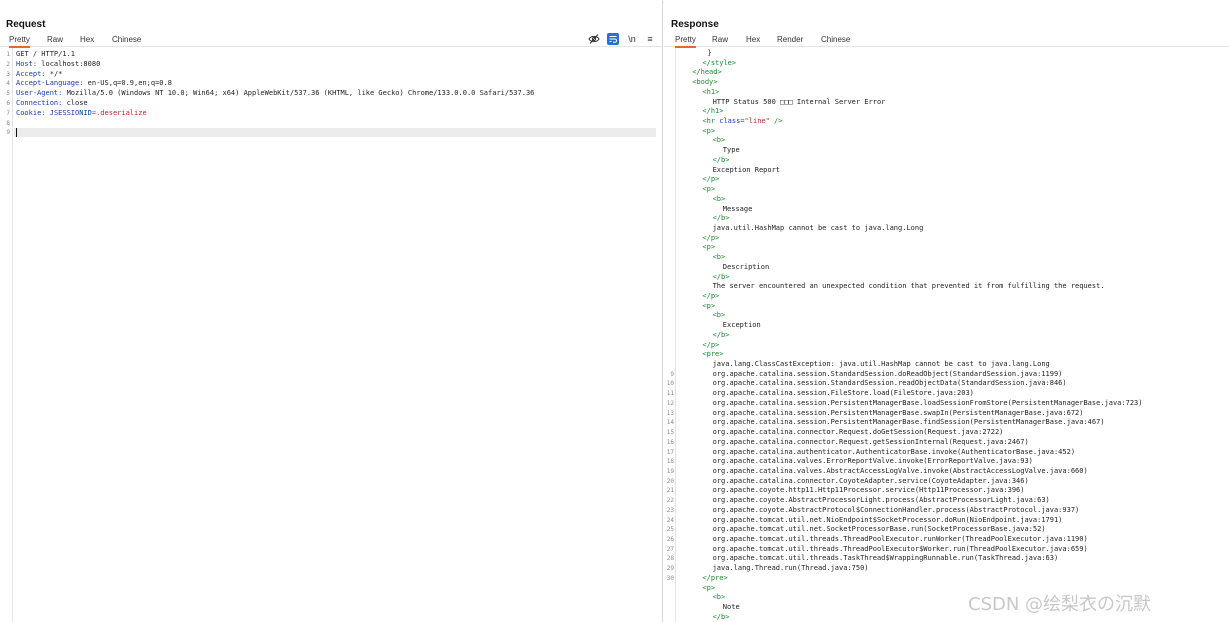  I want to click on response-tab-render: Render, so click(790, 40).